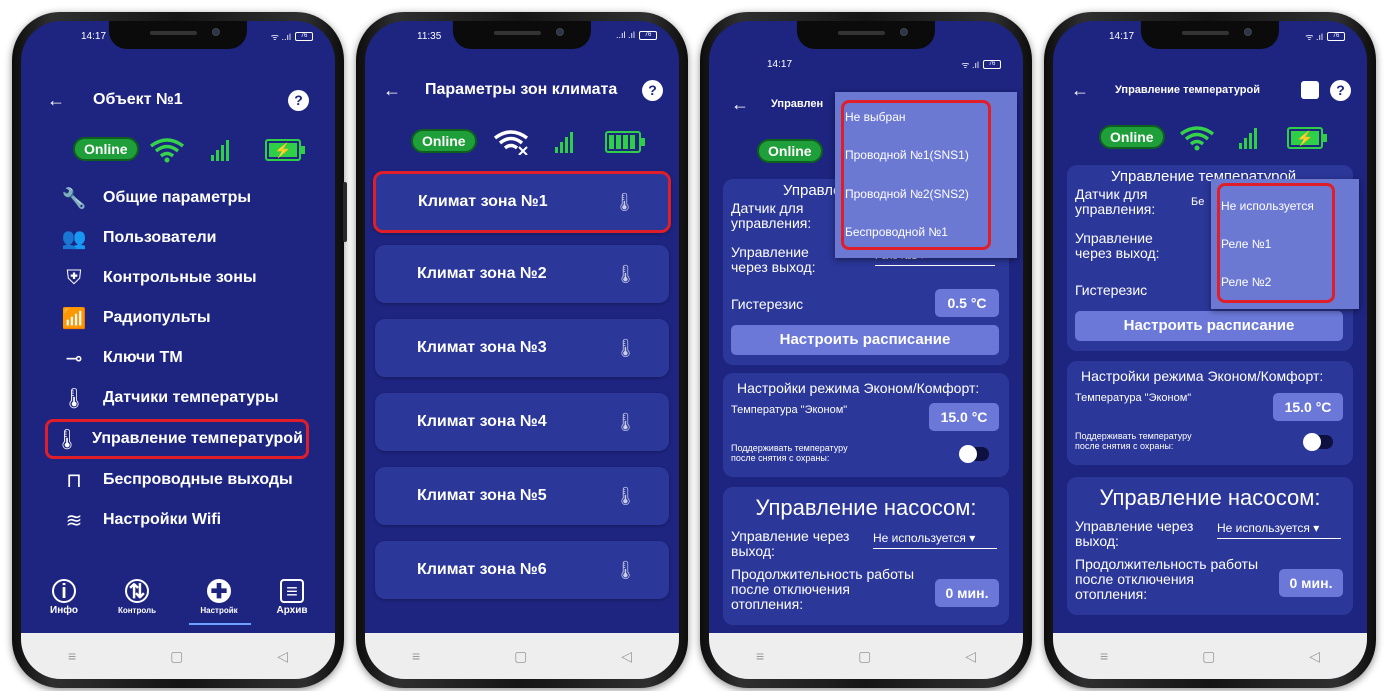 The height and width of the screenshot is (691, 1384). I want to click on menu-item-users: 👥 Пользователи, so click(178, 238).